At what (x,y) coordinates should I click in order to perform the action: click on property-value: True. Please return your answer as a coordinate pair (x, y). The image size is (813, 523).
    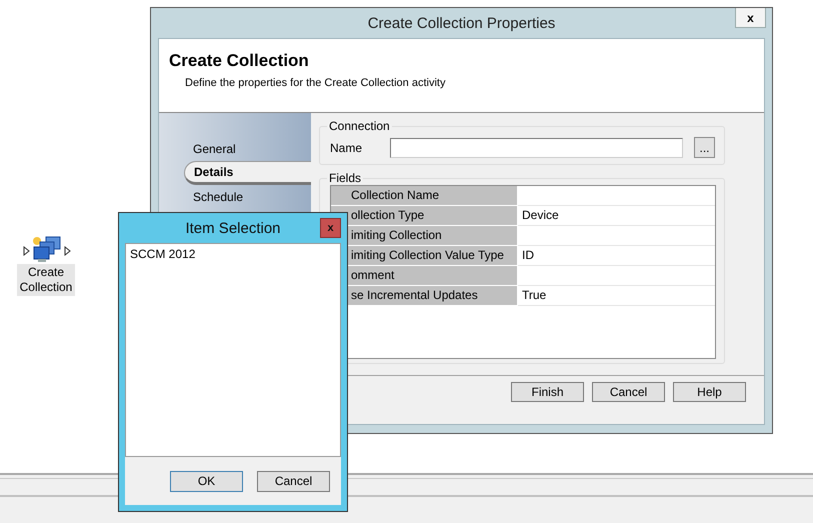
    Looking at the image, I should click on (534, 295).